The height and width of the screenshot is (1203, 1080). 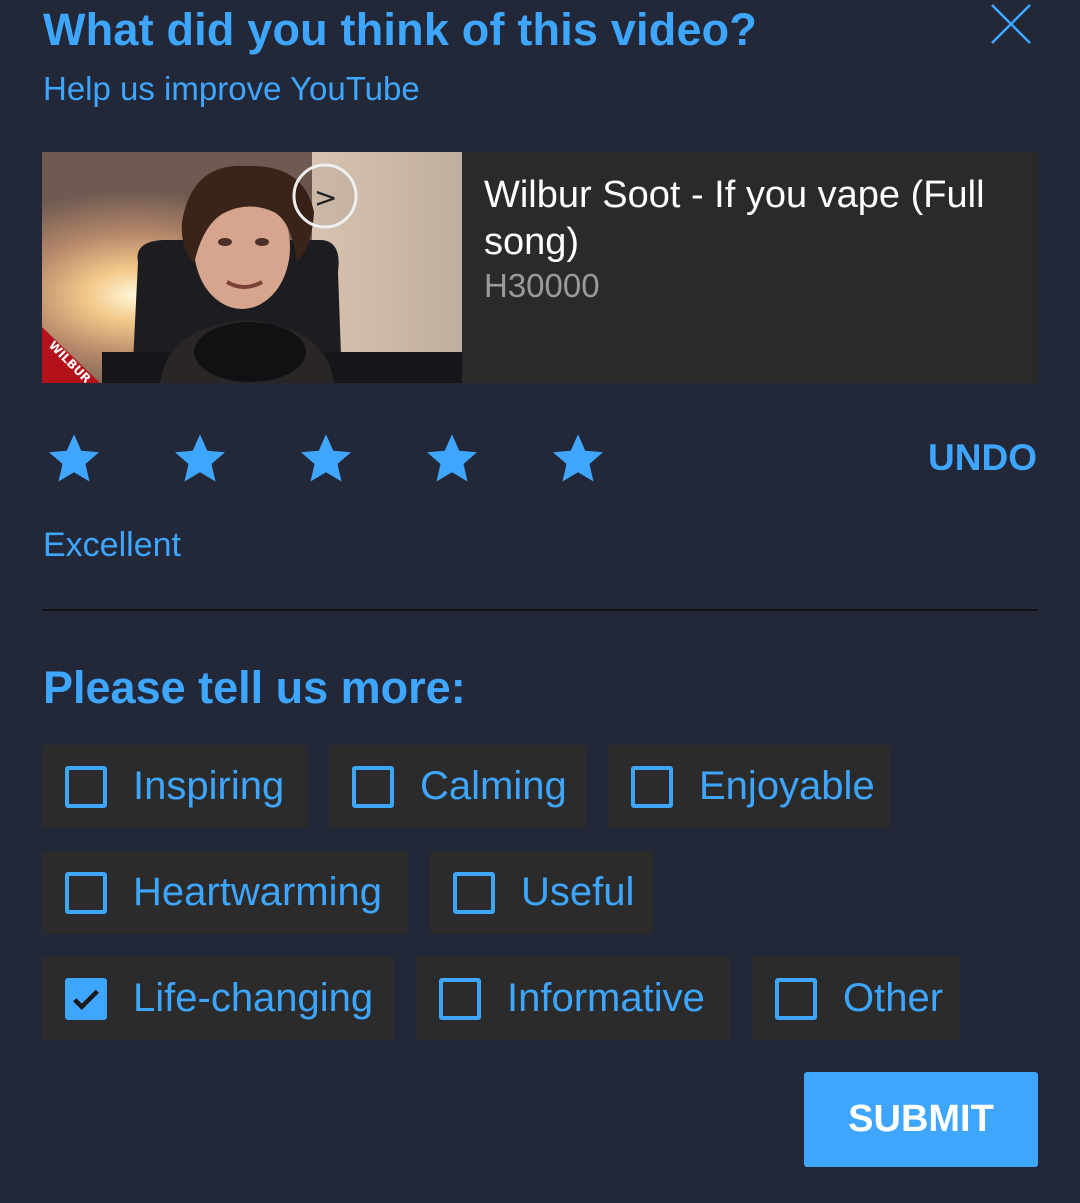 I want to click on star-4-icon, so click(x=452, y=458).